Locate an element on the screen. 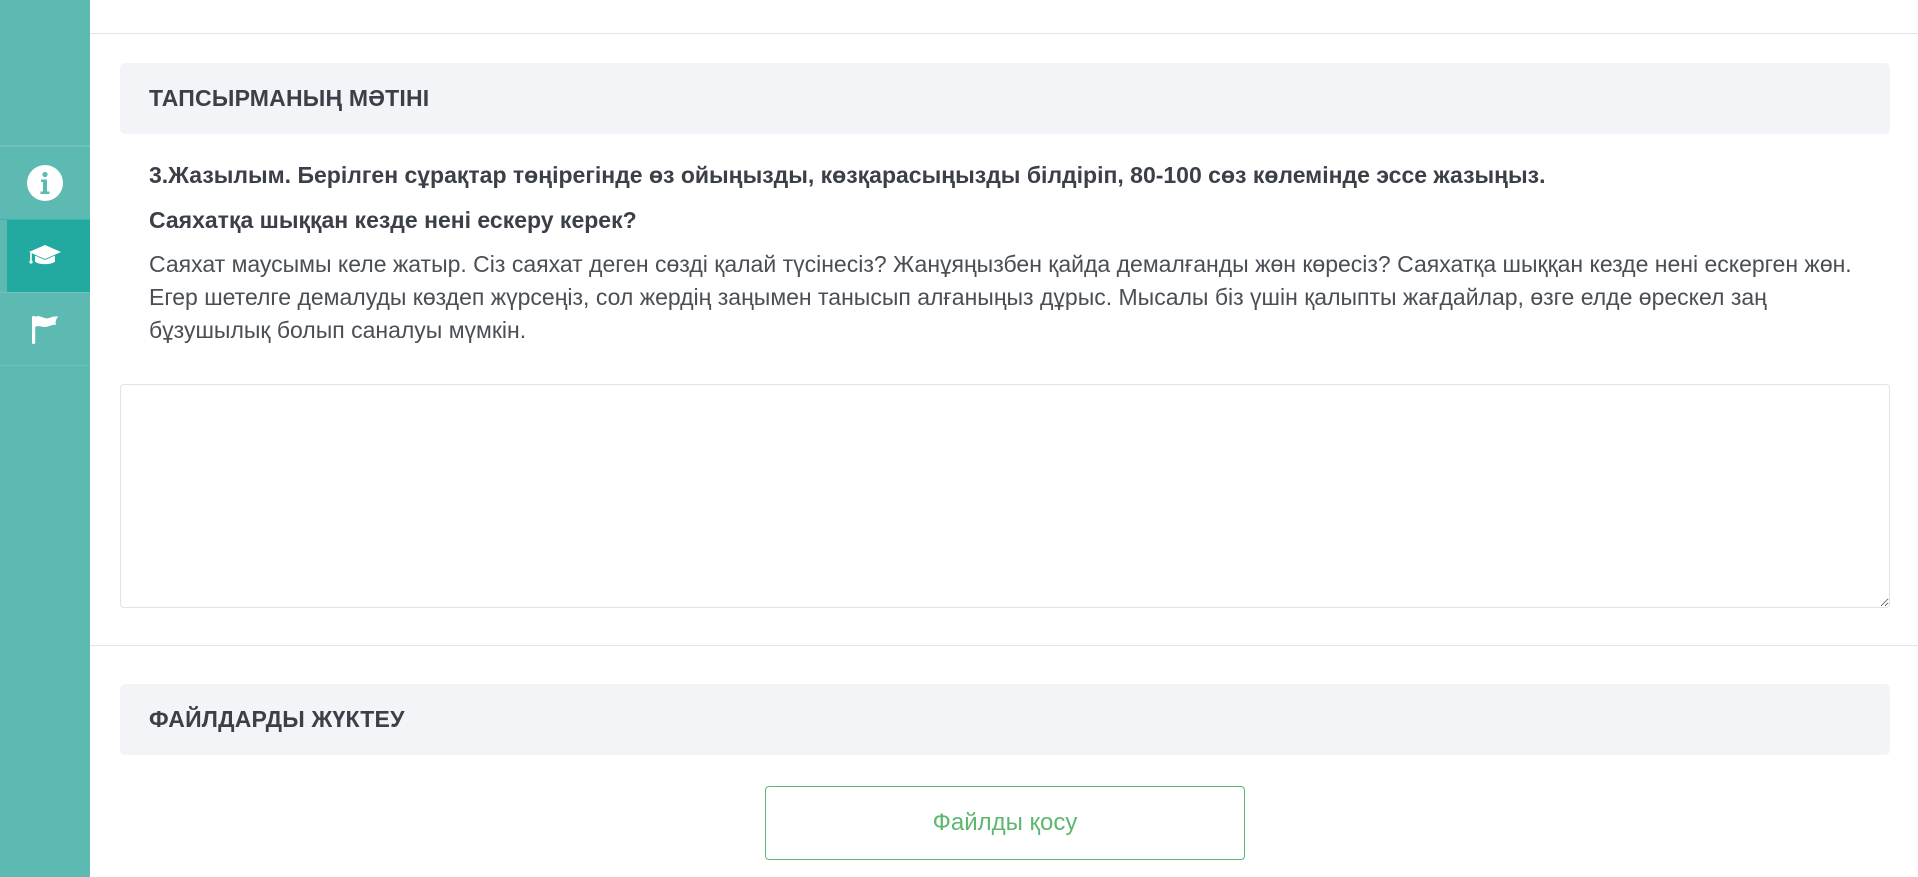  sidebar-item-info is located at coordinates (45, 182).